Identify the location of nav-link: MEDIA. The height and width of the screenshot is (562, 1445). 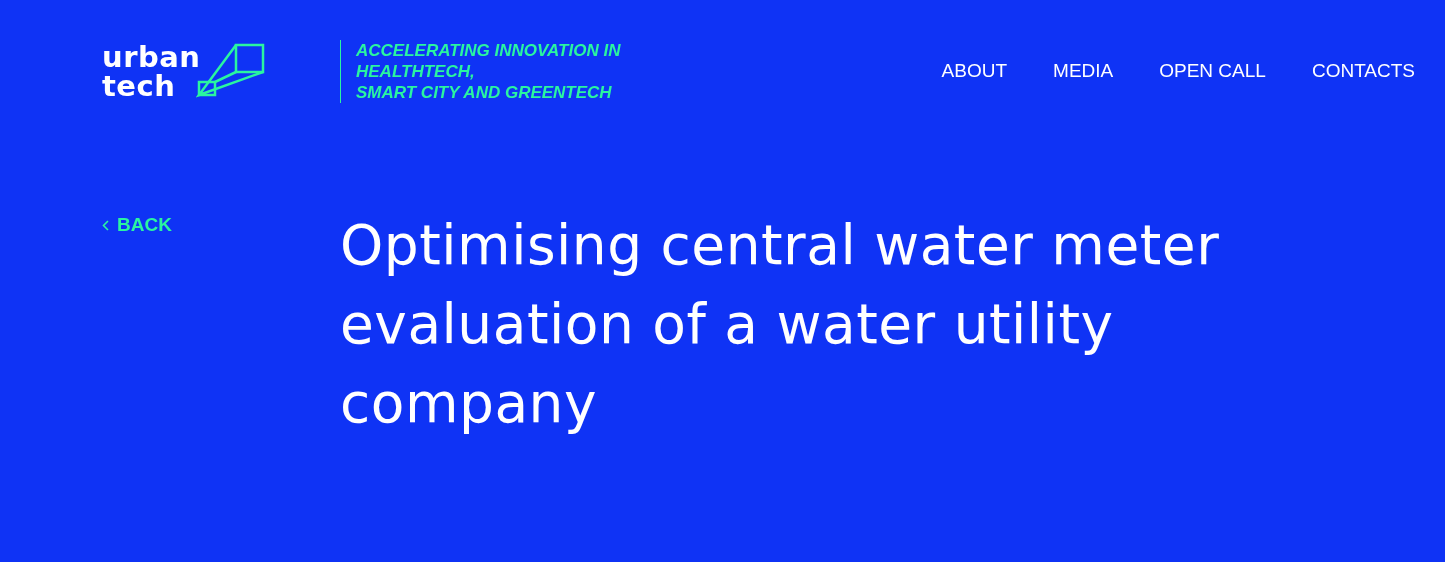
(1083, 71).